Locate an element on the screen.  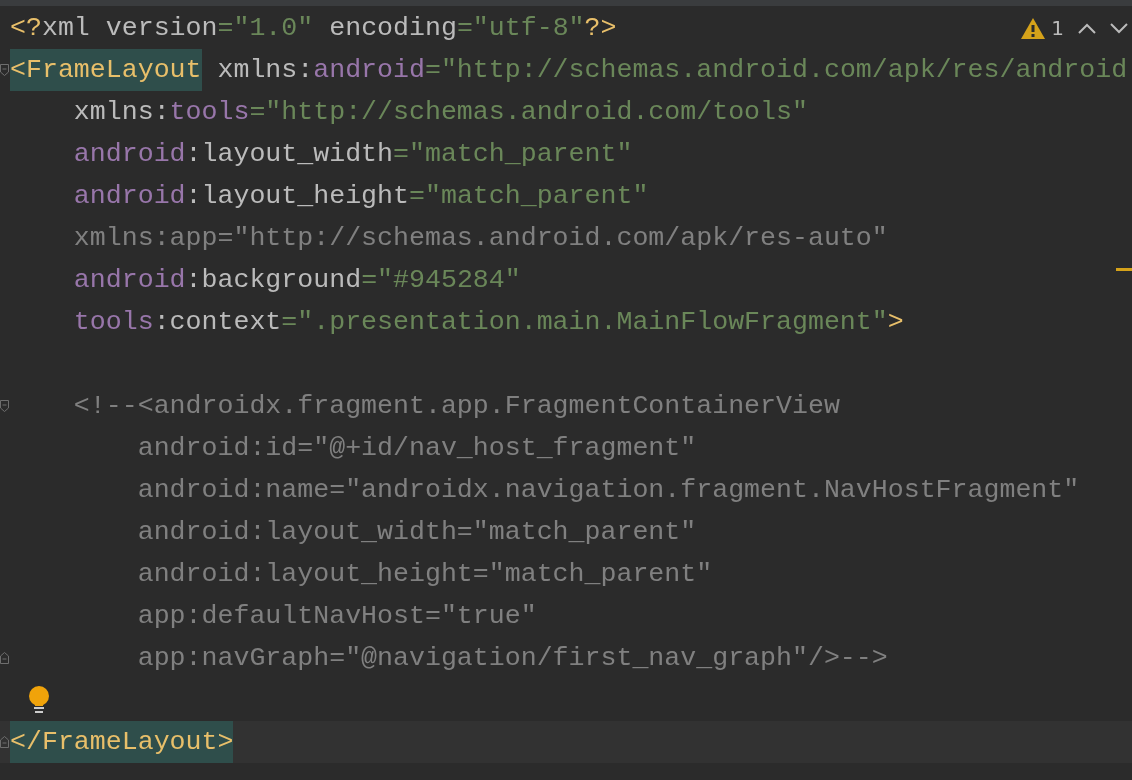
lightbulb-icon is located at coordinates (39, 700).